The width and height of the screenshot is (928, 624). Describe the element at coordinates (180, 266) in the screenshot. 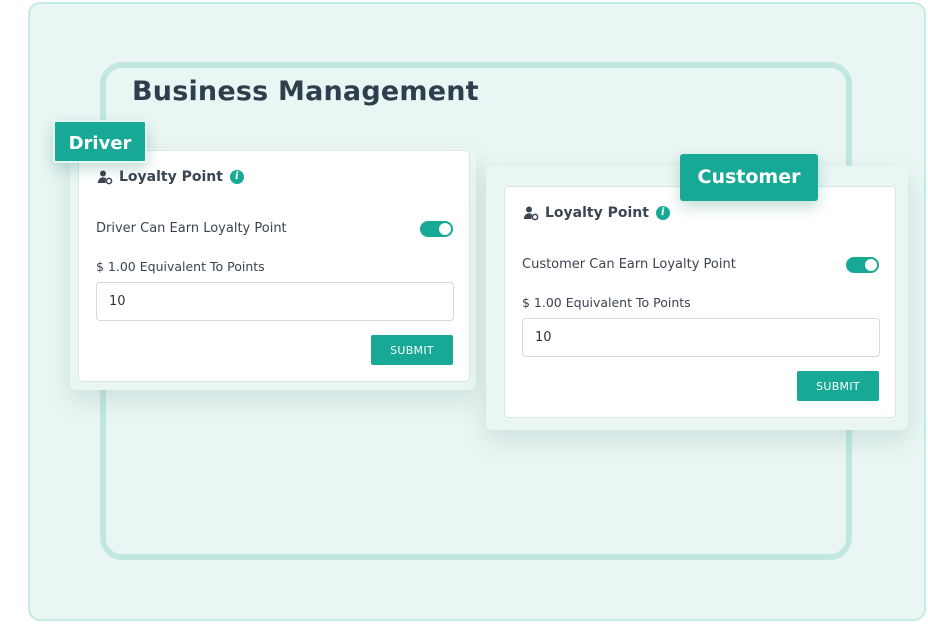

I see `driver-equivalent-label: $ 1.00 Equivalent To Points` at that location.